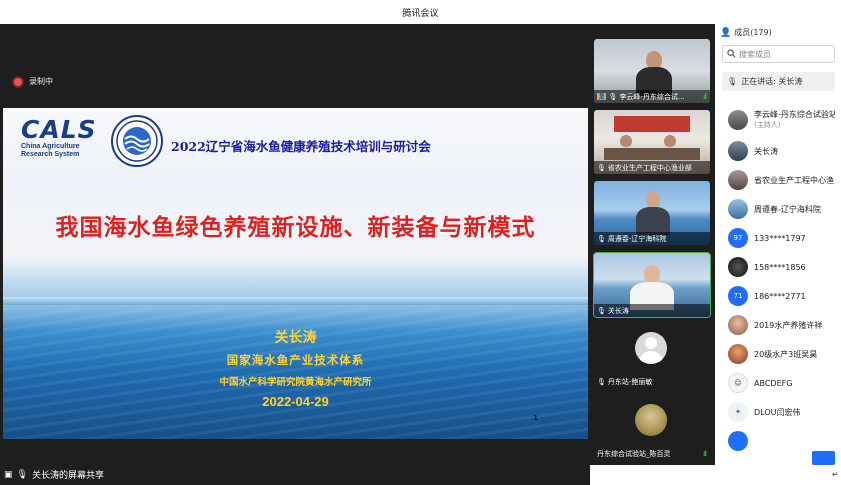 Image resolution: width=841 pixels, height=485 pixels. I want to click on member-item: 158****1856, so click(767, 267).